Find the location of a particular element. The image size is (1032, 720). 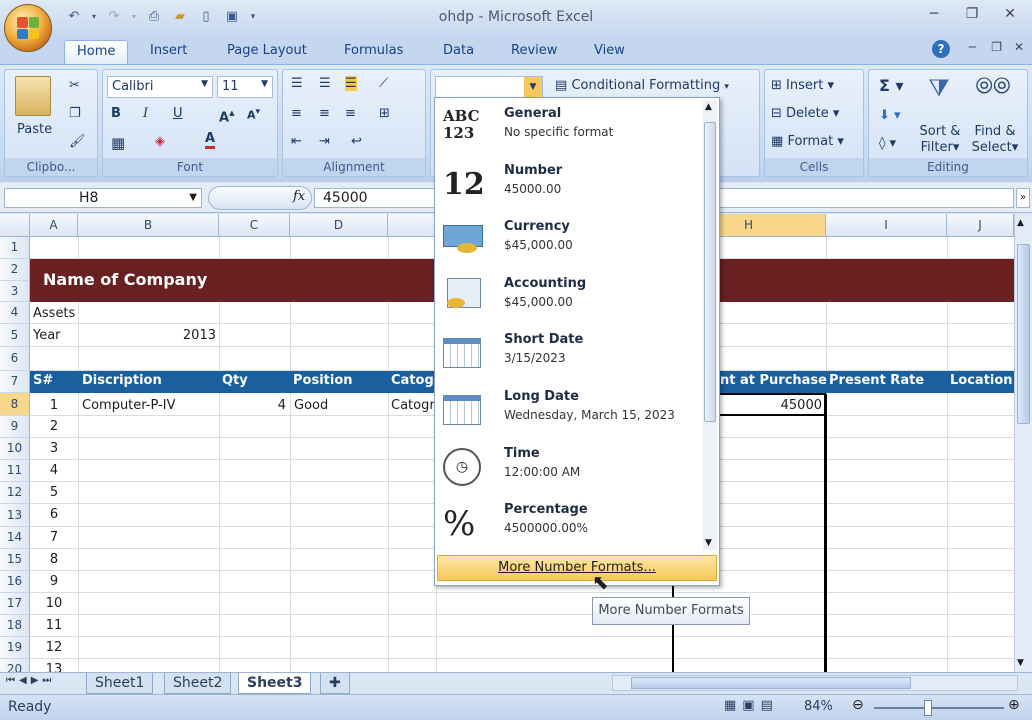

shrink-font-icon: A▾ is located at coordinates (253, 114).